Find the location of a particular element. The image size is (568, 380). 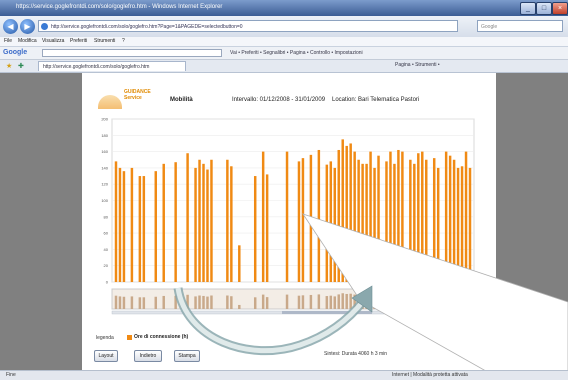

menu-item-strumenti: Strumenti is located at coordinates (104, 41).